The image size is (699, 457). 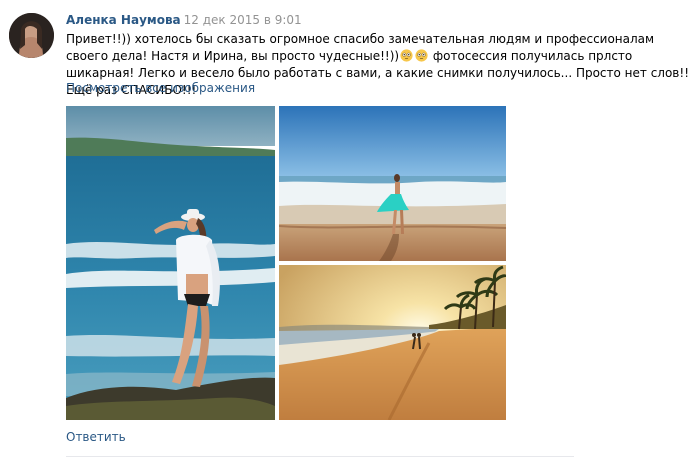 I want to click on photo-sunset-beach-palms, so click(x=392, y=342).